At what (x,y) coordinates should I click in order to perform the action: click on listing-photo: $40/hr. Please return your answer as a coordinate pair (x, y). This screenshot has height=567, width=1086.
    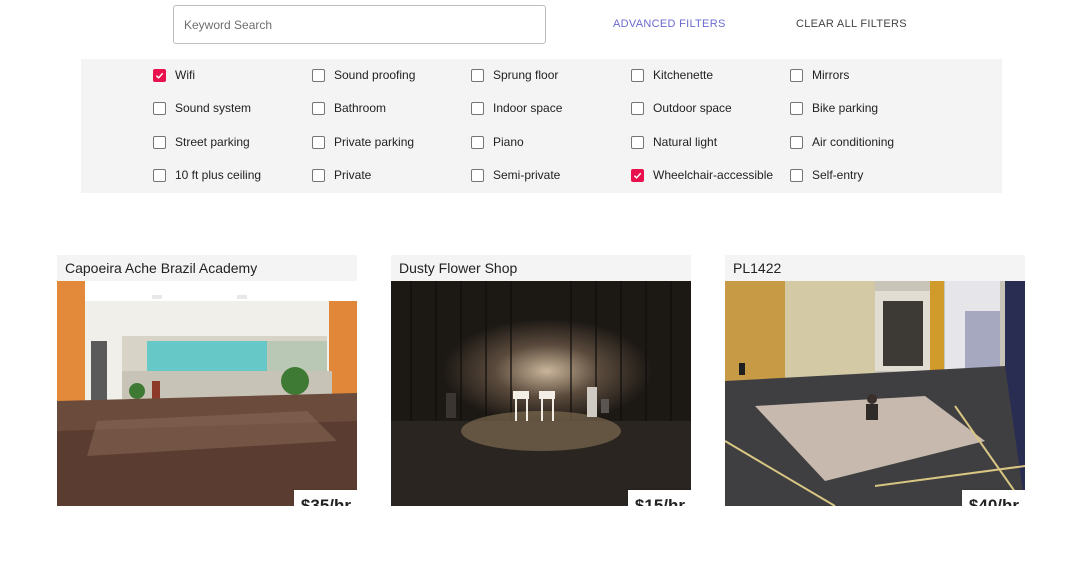
    Looking at the image, I should click on (875, 393).